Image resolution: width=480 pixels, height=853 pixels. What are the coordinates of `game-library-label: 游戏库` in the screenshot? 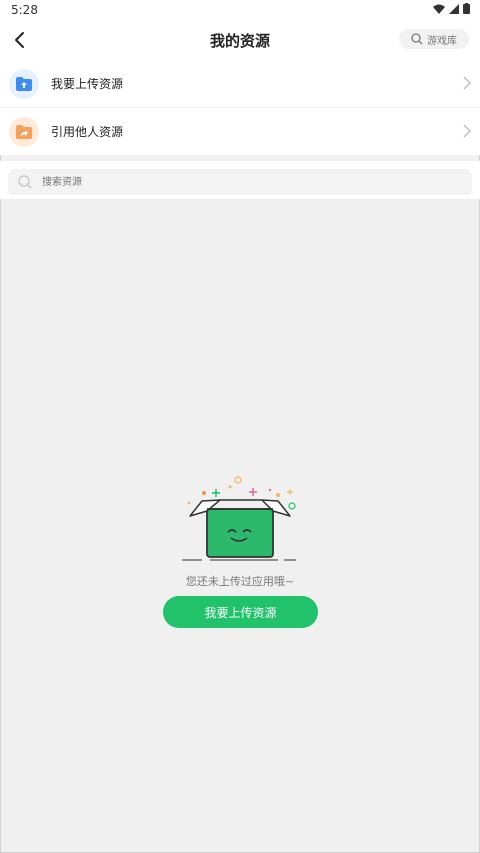 It's located at (442, 41).